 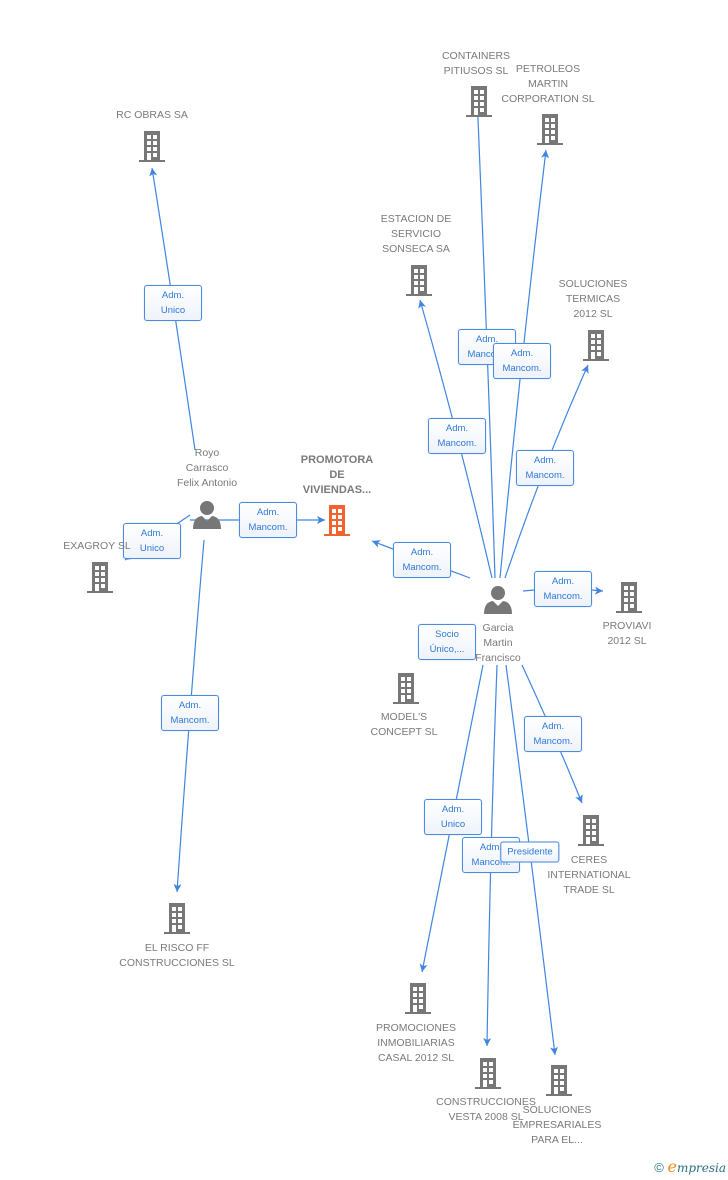 I want to click on node-label-estacion: ESTACION DE SERVICIO SONSECA SA, so click(x=416, y=234).